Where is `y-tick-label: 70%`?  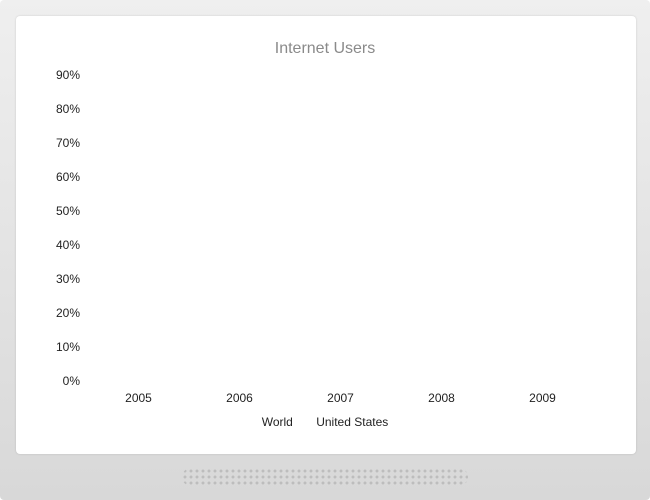
y-tick-label: 70% is located at coordinates (68, 143).